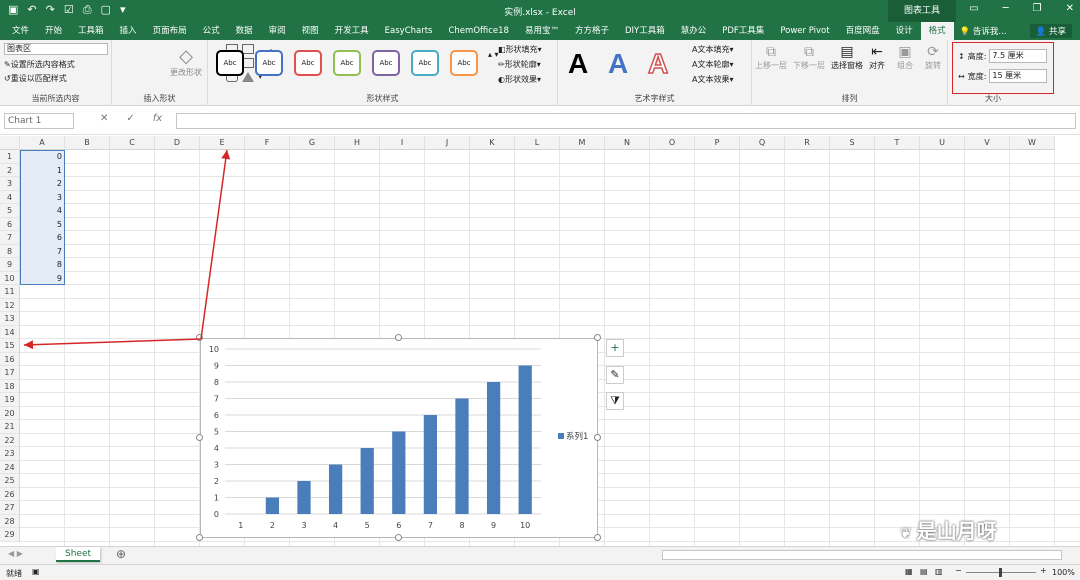  I want to click on sheet-bar: ◀ ▶ Sheet ⊕, so click(540, 555).